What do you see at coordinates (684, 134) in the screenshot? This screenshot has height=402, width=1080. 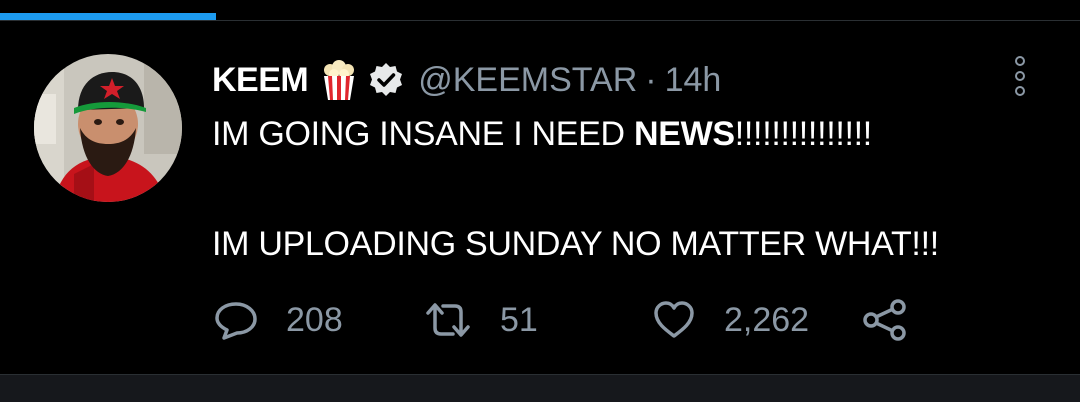 I see `tweet-text-bold: NEWS` at bounding box center [684, 134].